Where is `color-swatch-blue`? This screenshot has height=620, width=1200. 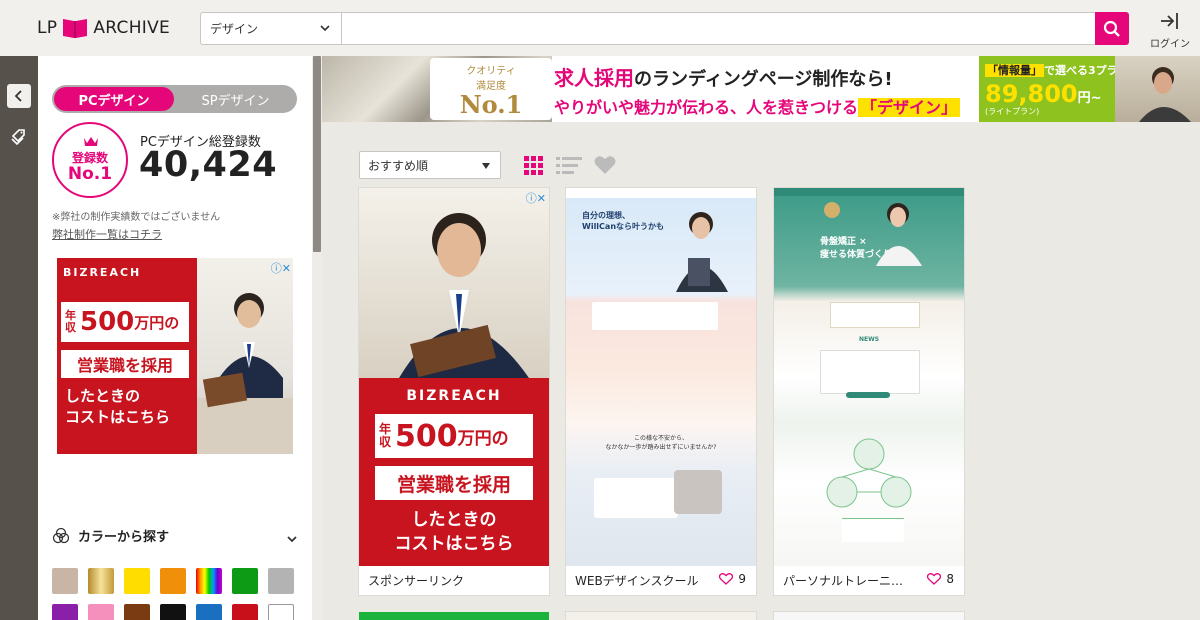
color-swatch-blue is located at coordinates (209, 612).